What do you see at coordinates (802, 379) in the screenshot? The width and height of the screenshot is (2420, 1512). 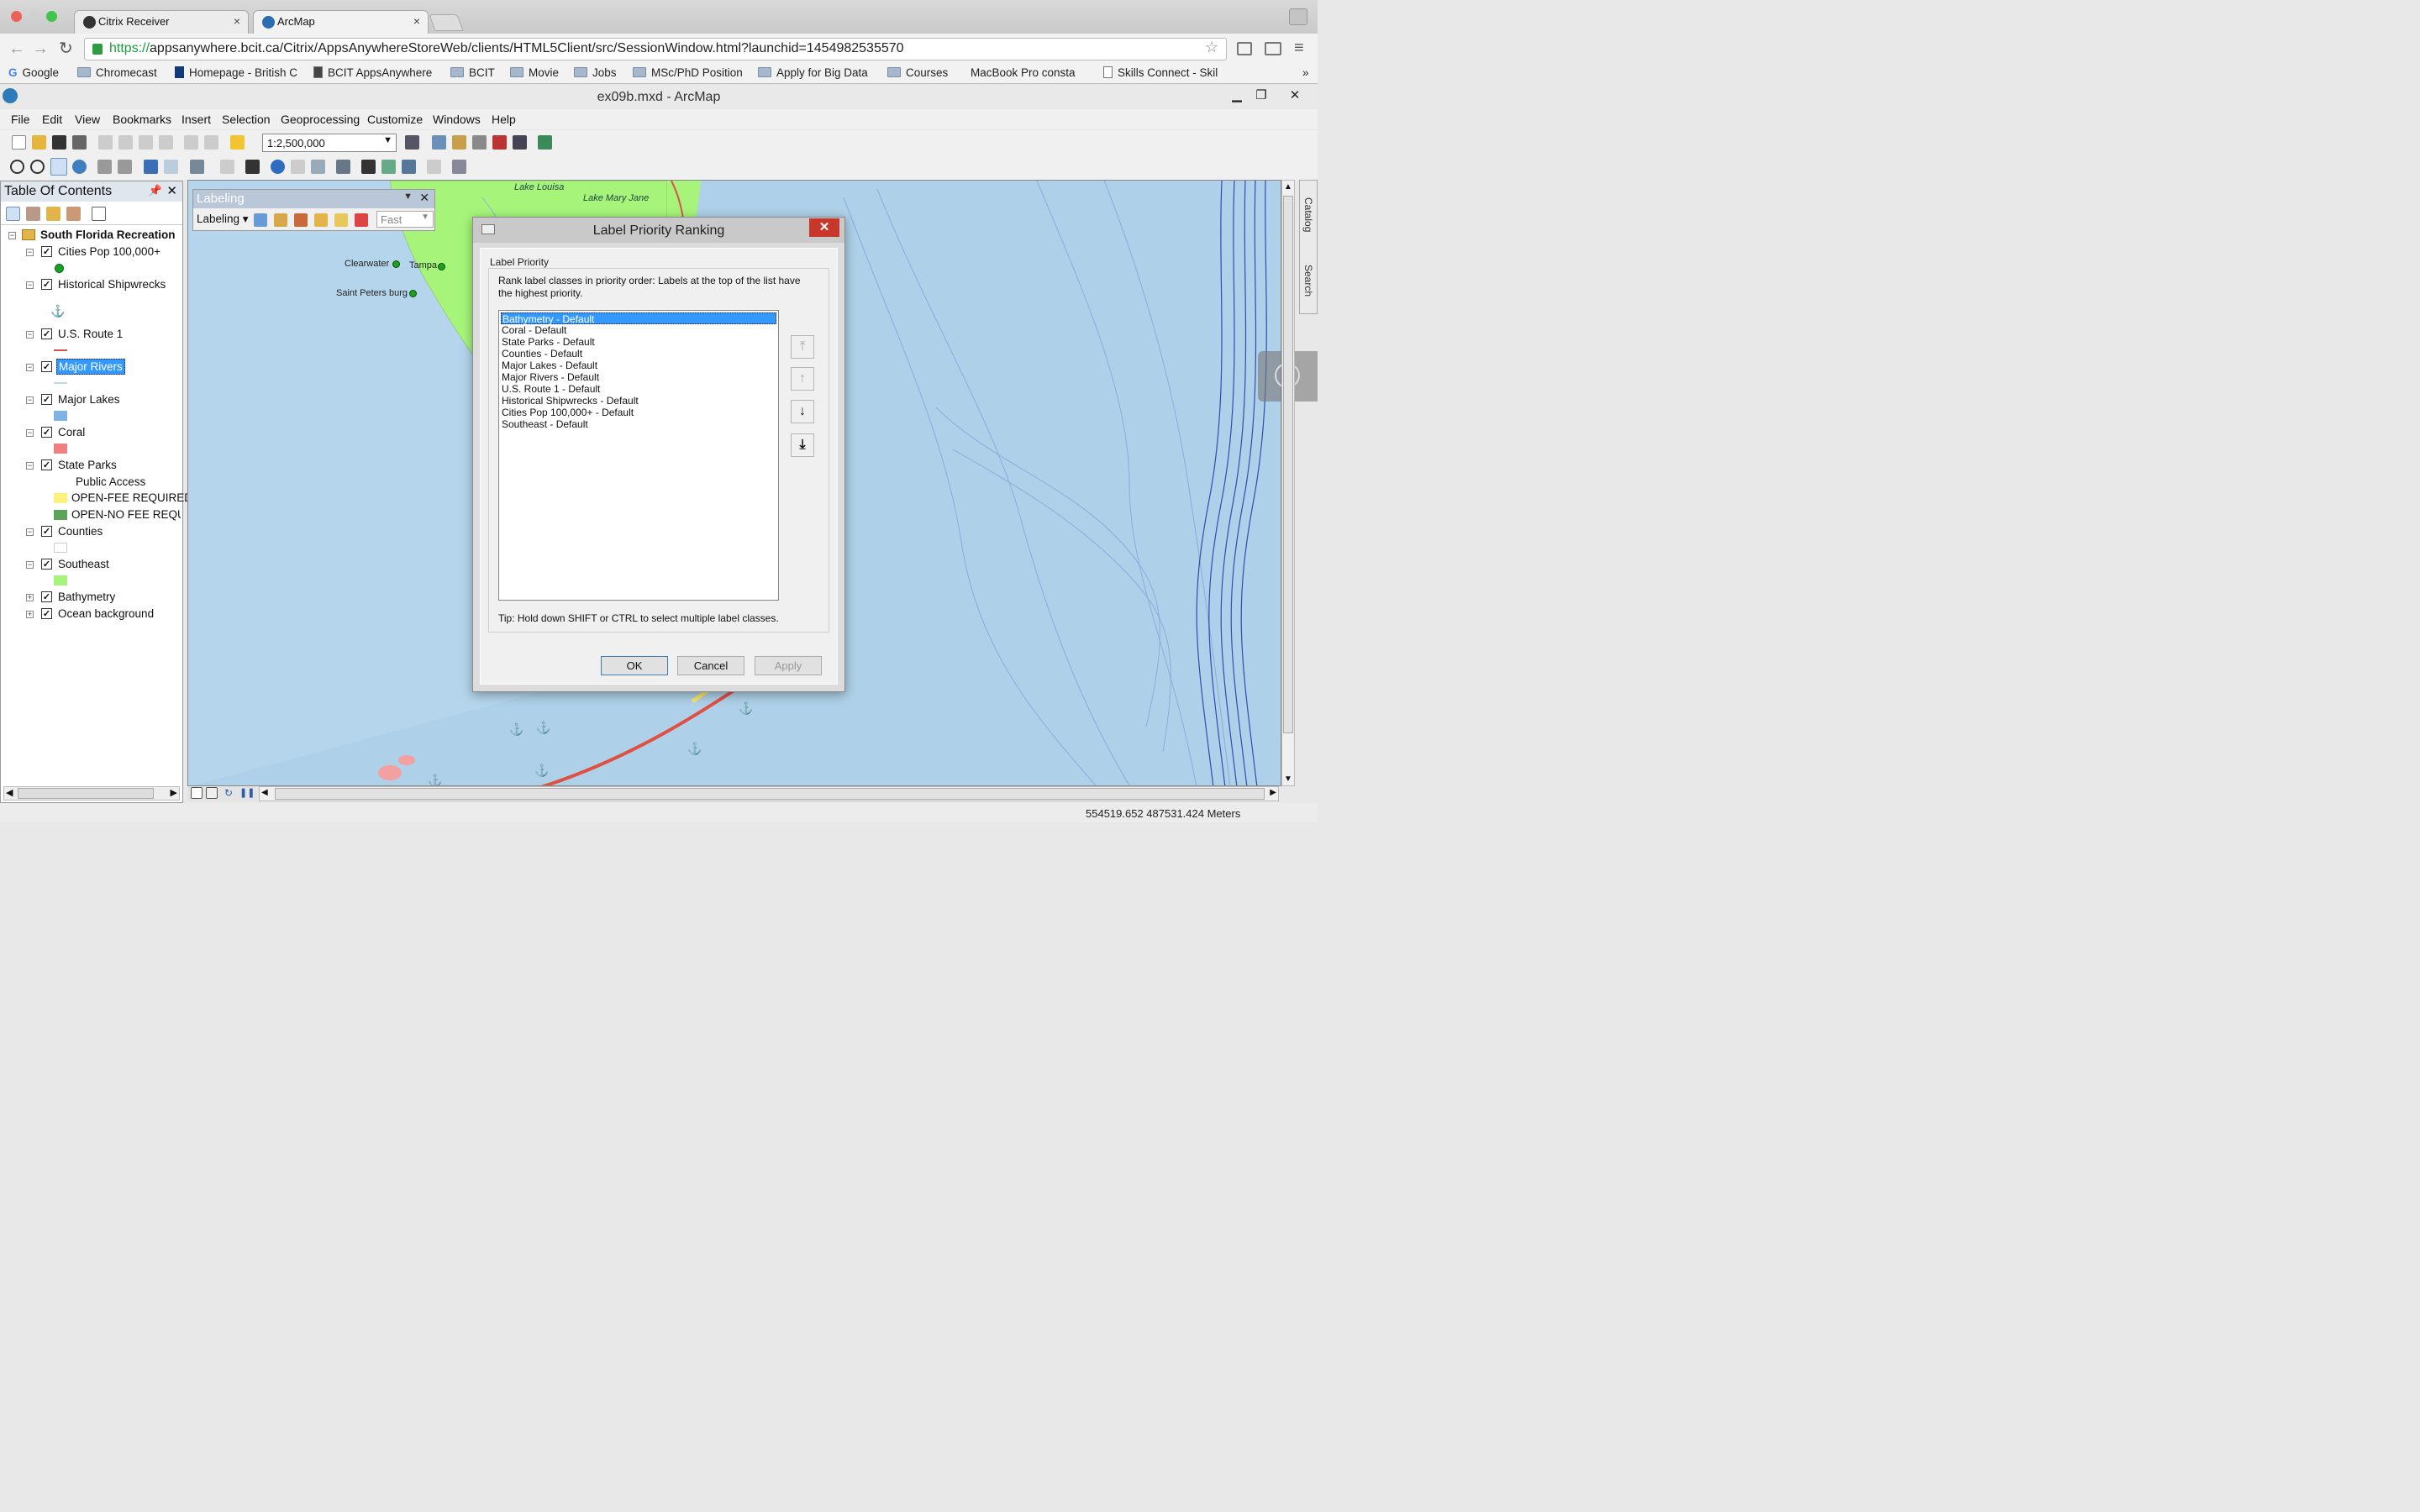 I see `move-up-button: ↑` at bounding box center [802, 379].